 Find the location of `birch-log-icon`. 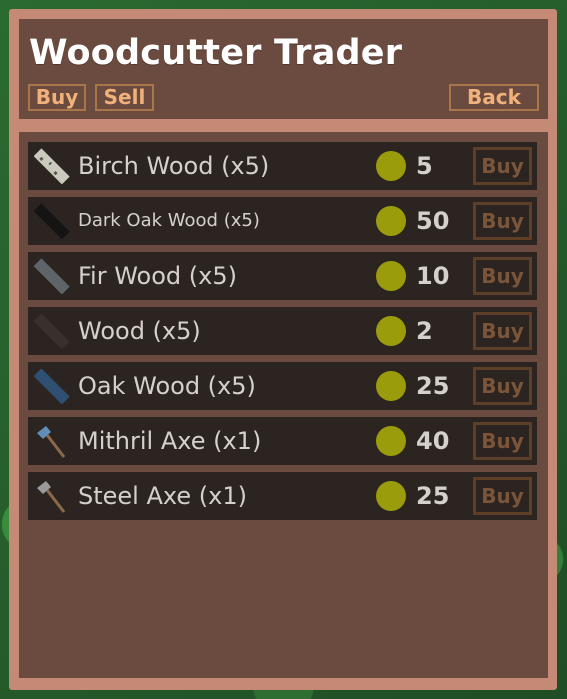

birch-log-icon is located at coordinates (52, 166).